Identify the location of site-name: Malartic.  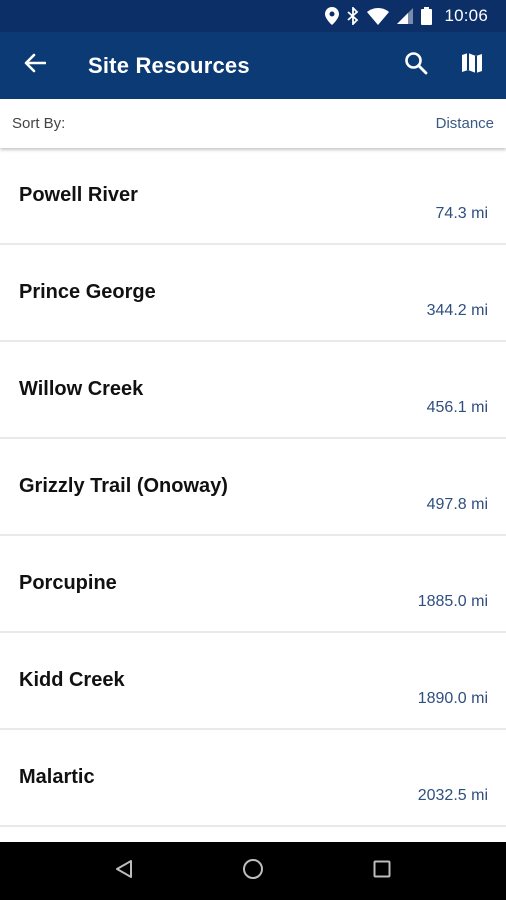
(57, 777).